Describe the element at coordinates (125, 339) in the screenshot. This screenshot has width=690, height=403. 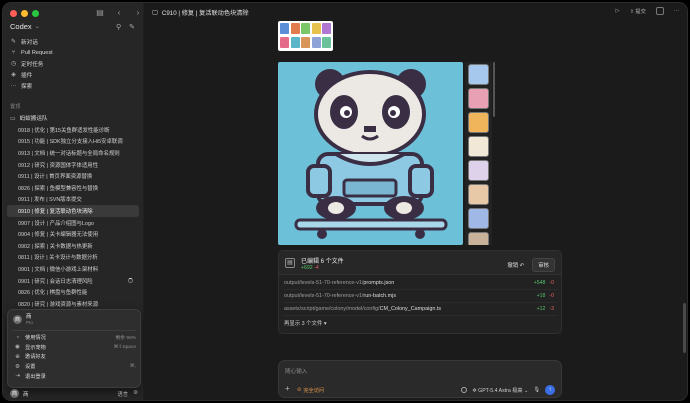
I see `usage-remaining: 剩余 98%` at that location.